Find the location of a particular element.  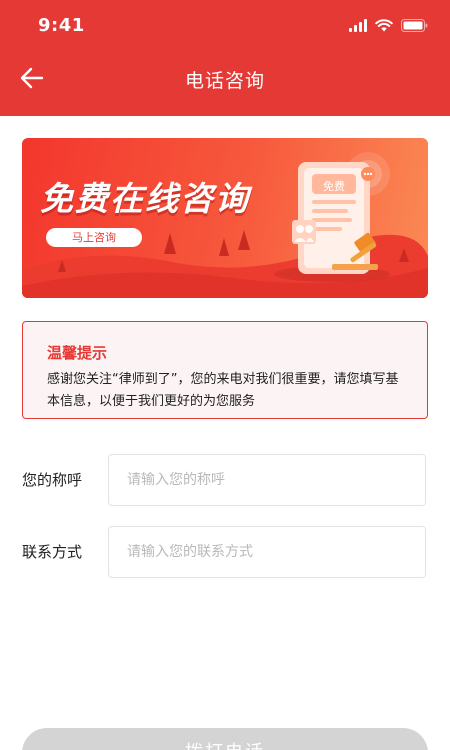

battery-icon is located at coordinates (414, 25).